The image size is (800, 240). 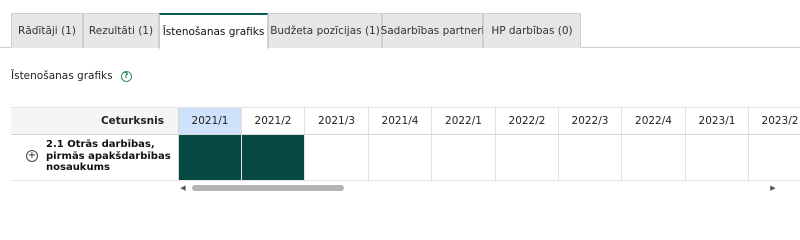 What do you see at coordinates (773, 188) in the screenshot?
I see `scroll-right-icon: ▶` at bounding box center [773, 188].